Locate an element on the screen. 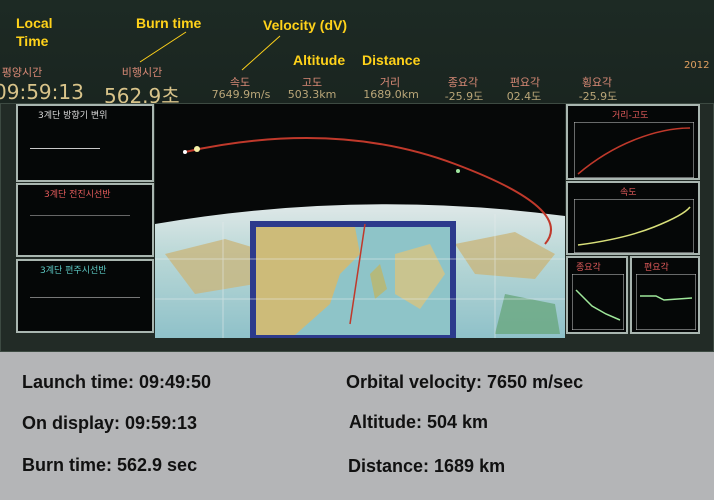  right-panel-velocity: 속도 is located at coordinates (633, 218).